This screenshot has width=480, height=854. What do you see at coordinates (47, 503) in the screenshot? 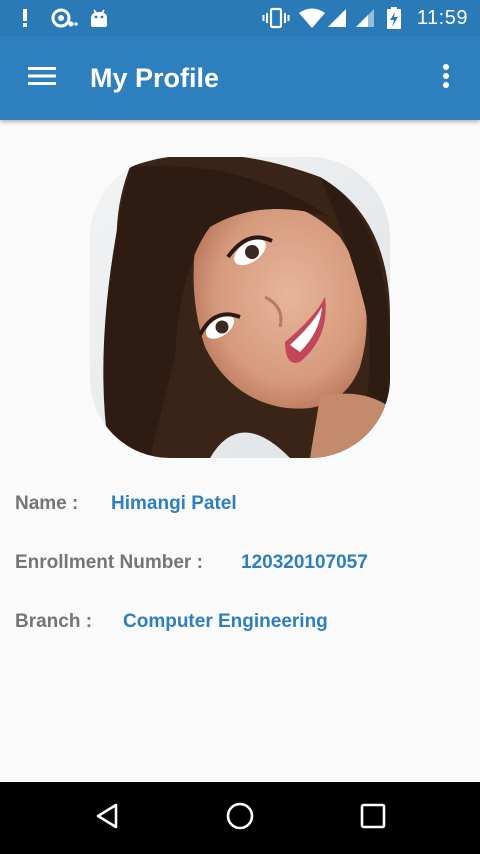
I see `name-label: Name :` at bounding box center [47, 503].